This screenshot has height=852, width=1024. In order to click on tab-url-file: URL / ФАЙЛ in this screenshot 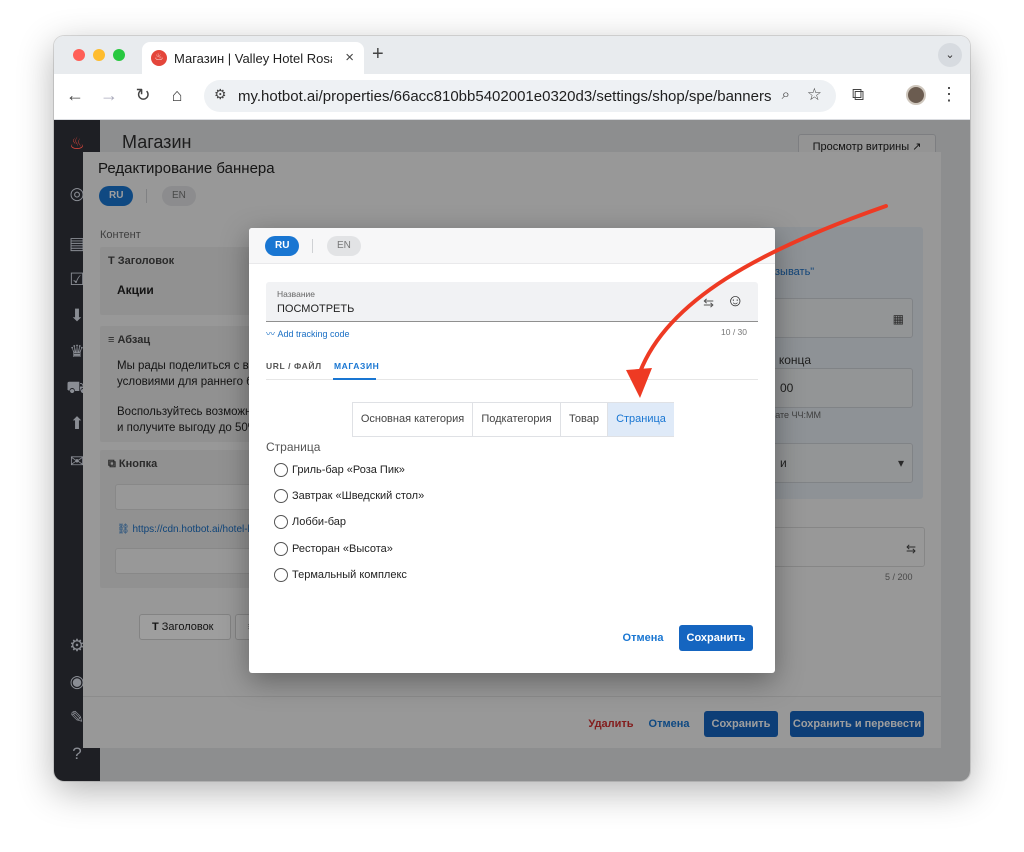, I will do `click(294, 366)`.